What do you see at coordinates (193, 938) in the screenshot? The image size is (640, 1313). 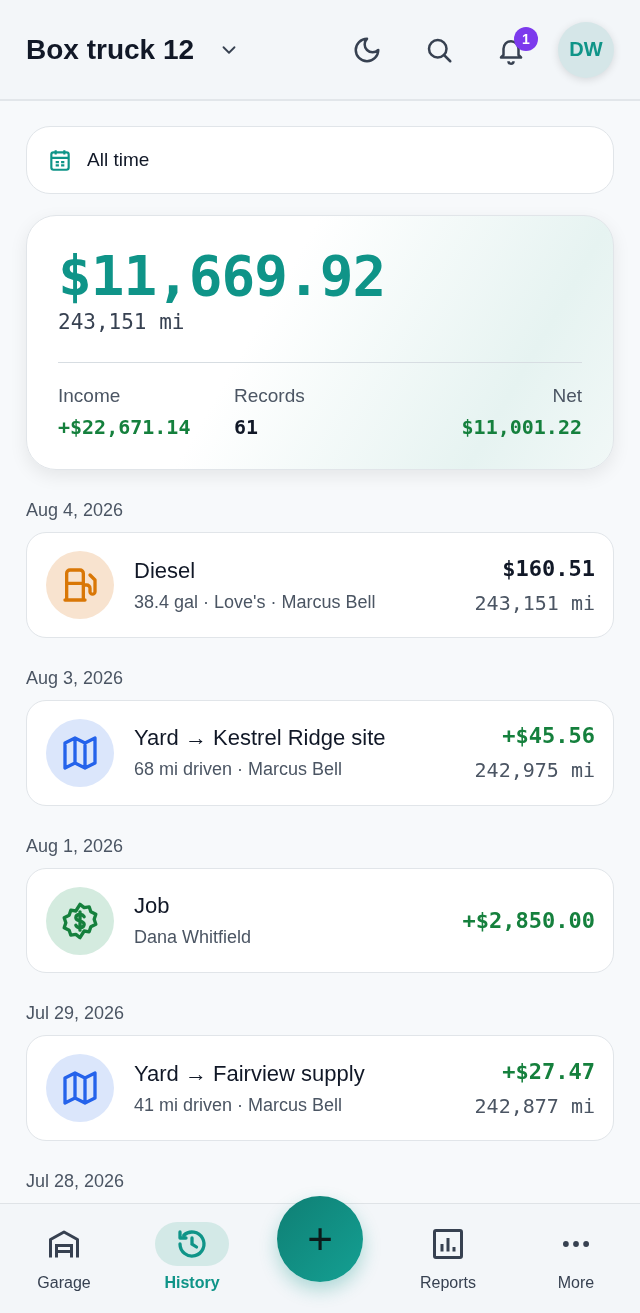 I see `record-details: Dana Whitfield` at bounding box center [193, 938].